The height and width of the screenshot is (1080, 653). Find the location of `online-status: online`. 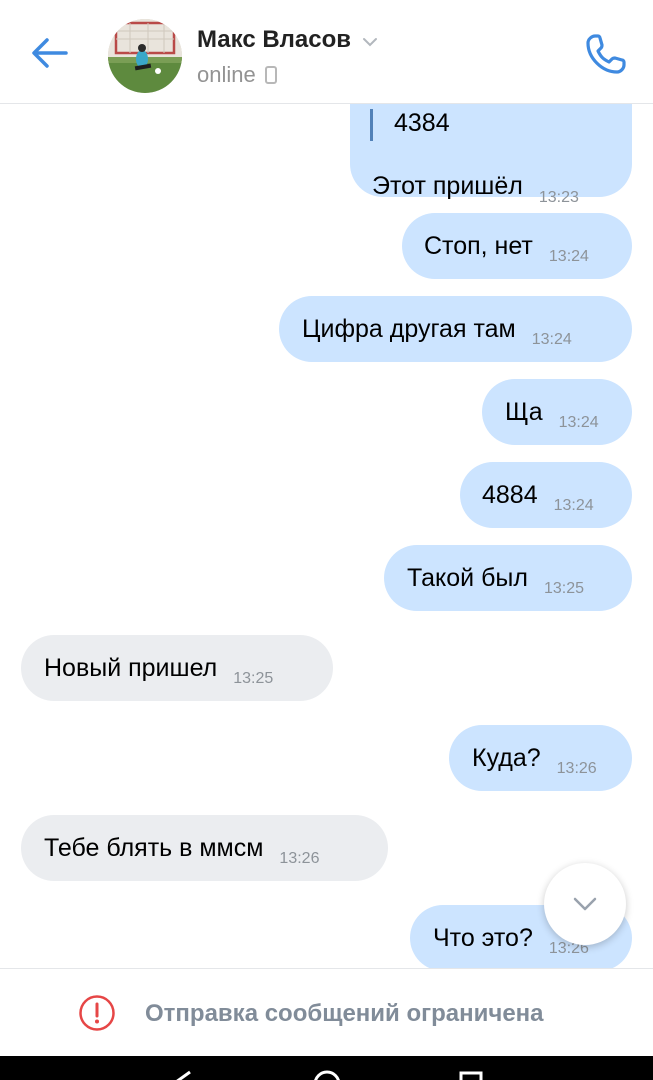

online-status: online is located at coordinates (226, 74).